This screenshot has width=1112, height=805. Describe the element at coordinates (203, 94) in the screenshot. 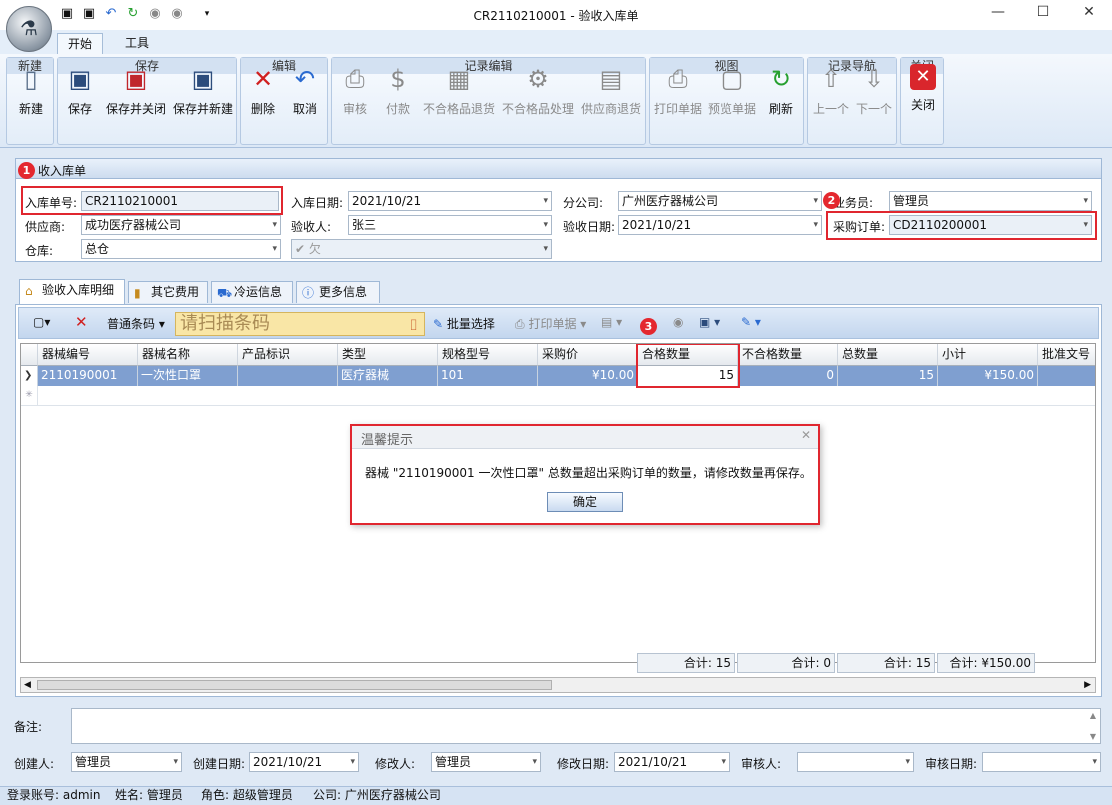

I see `save-and-new-button: ▣ 保存并新建` at that location.